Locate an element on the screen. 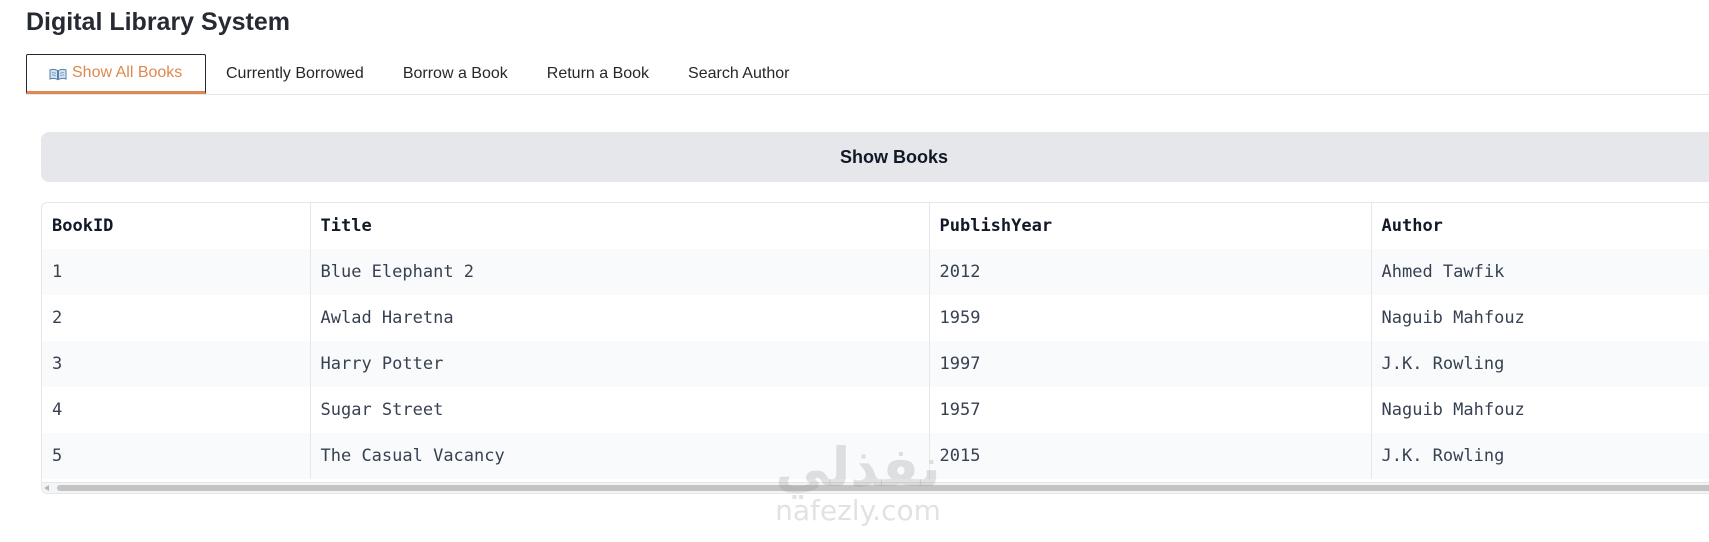  tab-search-author: Search Author is located at coordinates (738, 74).